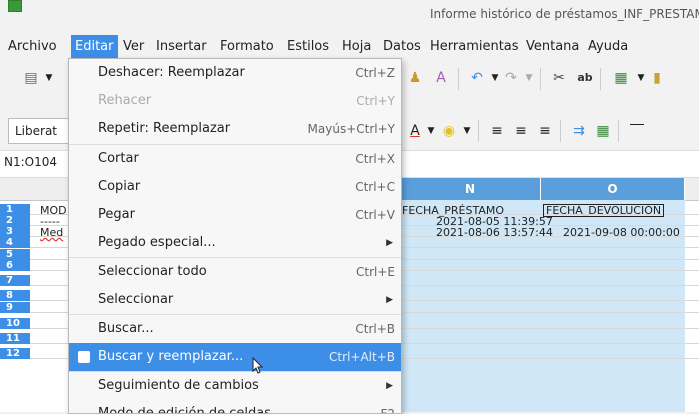 The image size is (699, 414). Describe the element at coordinates (579, 131) in the screenshot. I see `wrap-text-icon: ⇉` at that location.